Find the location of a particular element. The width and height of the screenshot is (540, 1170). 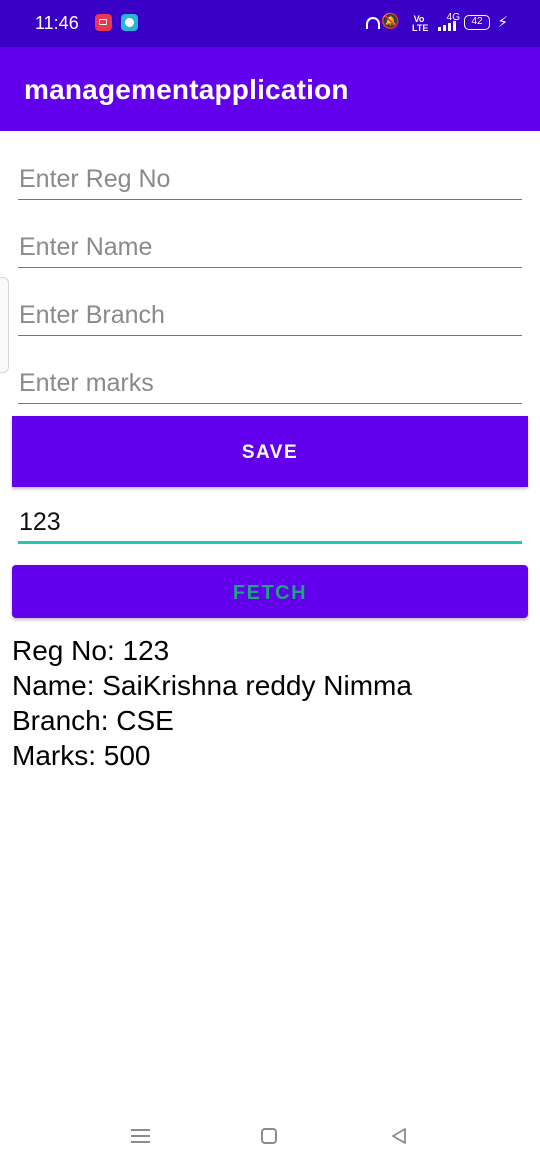

home-icon is located at coordinates (269, 1136).